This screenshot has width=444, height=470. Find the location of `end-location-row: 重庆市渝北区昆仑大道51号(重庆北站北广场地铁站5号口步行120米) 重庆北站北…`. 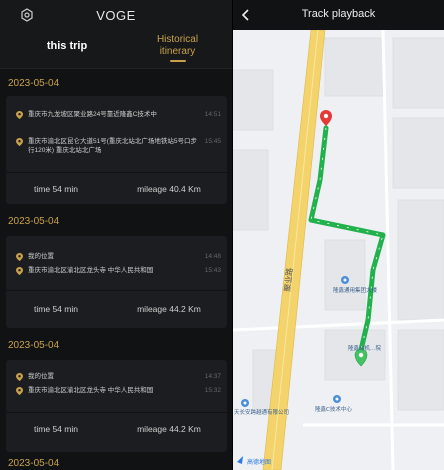

end-location-row: 重庆市渝北区昆仑大道51号(重庆北站北广场地铁站5号口步行120米) 重庆北站北… is located at coordinates (118, 147).